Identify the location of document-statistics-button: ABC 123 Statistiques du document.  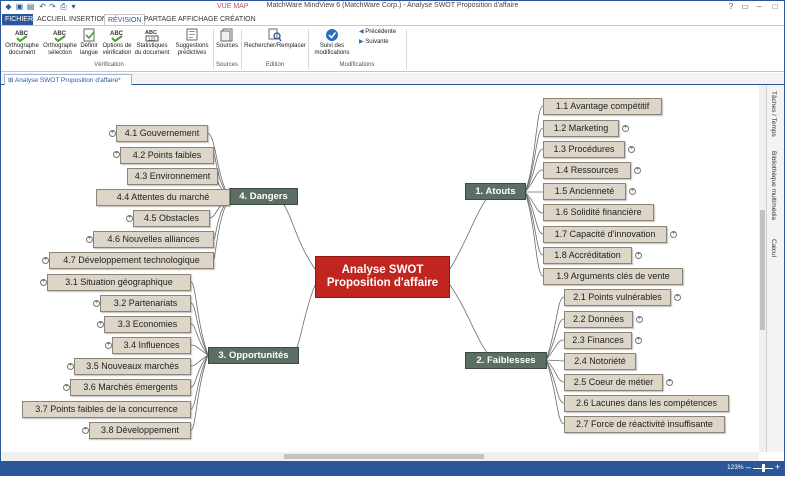
(152, 42).